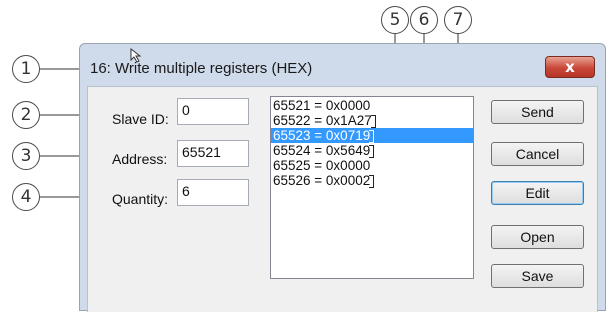 The height and width of the screenshot is (312, 611). What do you see at coordinates (26, 115) in the screenshot?
I see `callout-2: 2` at bounding box center [26, 115].